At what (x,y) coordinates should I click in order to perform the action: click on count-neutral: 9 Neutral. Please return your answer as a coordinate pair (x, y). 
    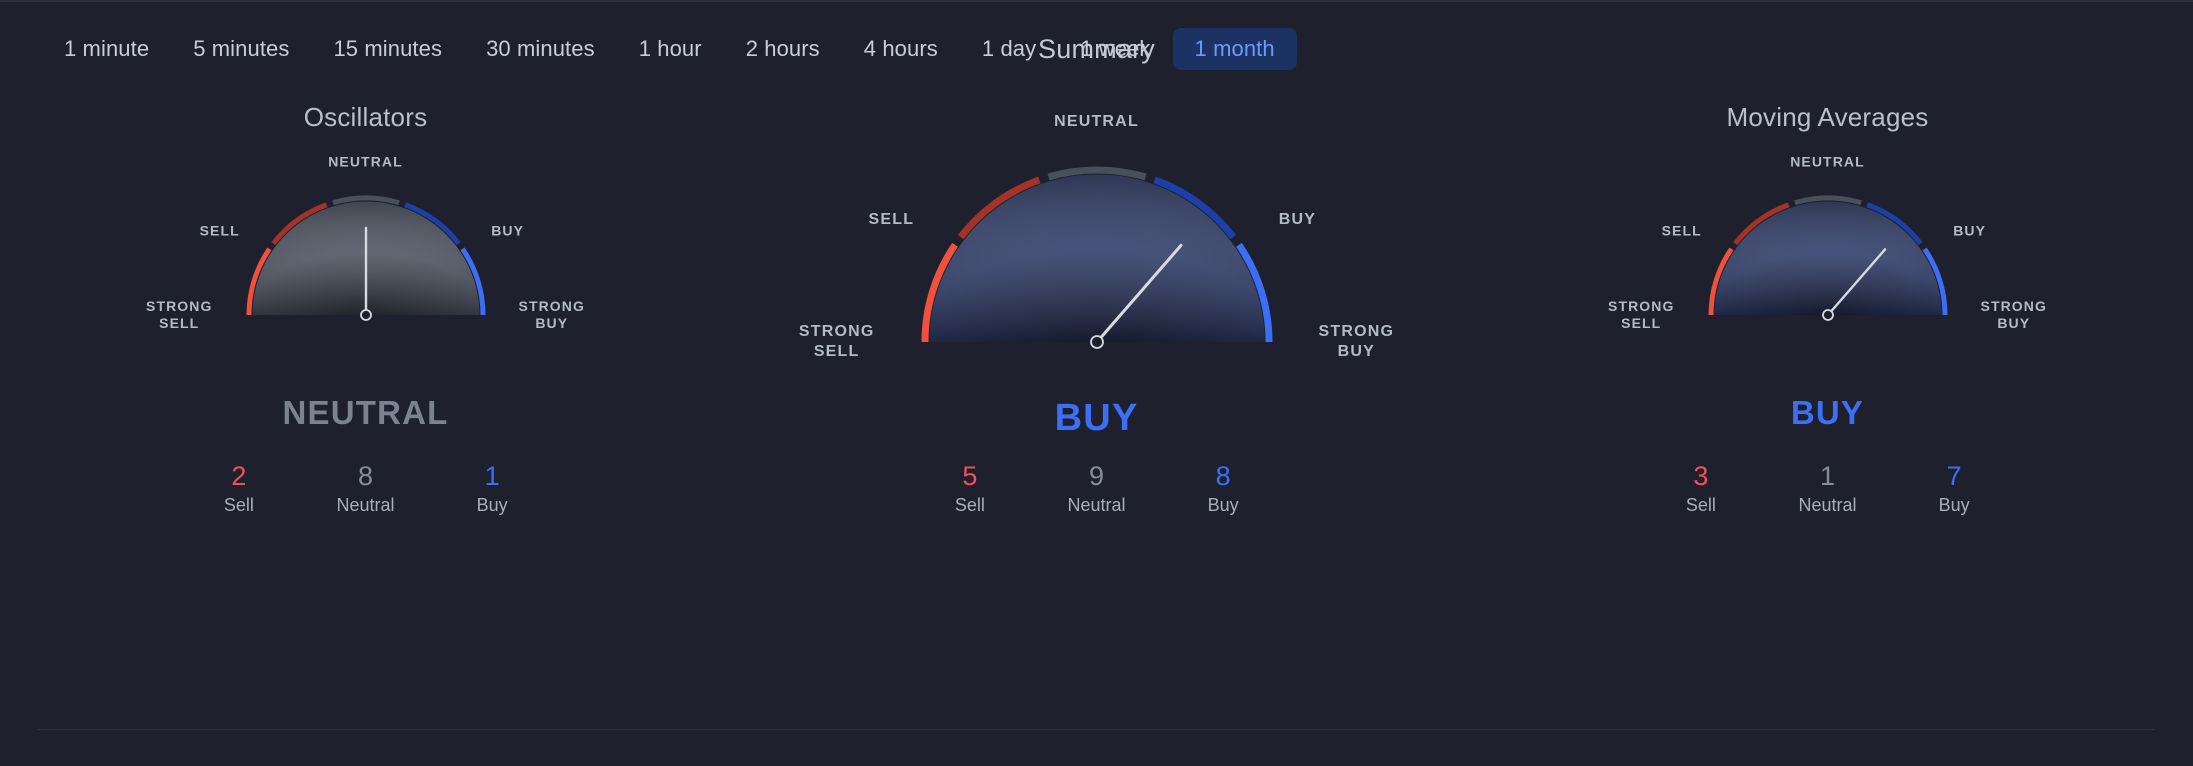
    Looking at the image, I should click on (1096, 489).